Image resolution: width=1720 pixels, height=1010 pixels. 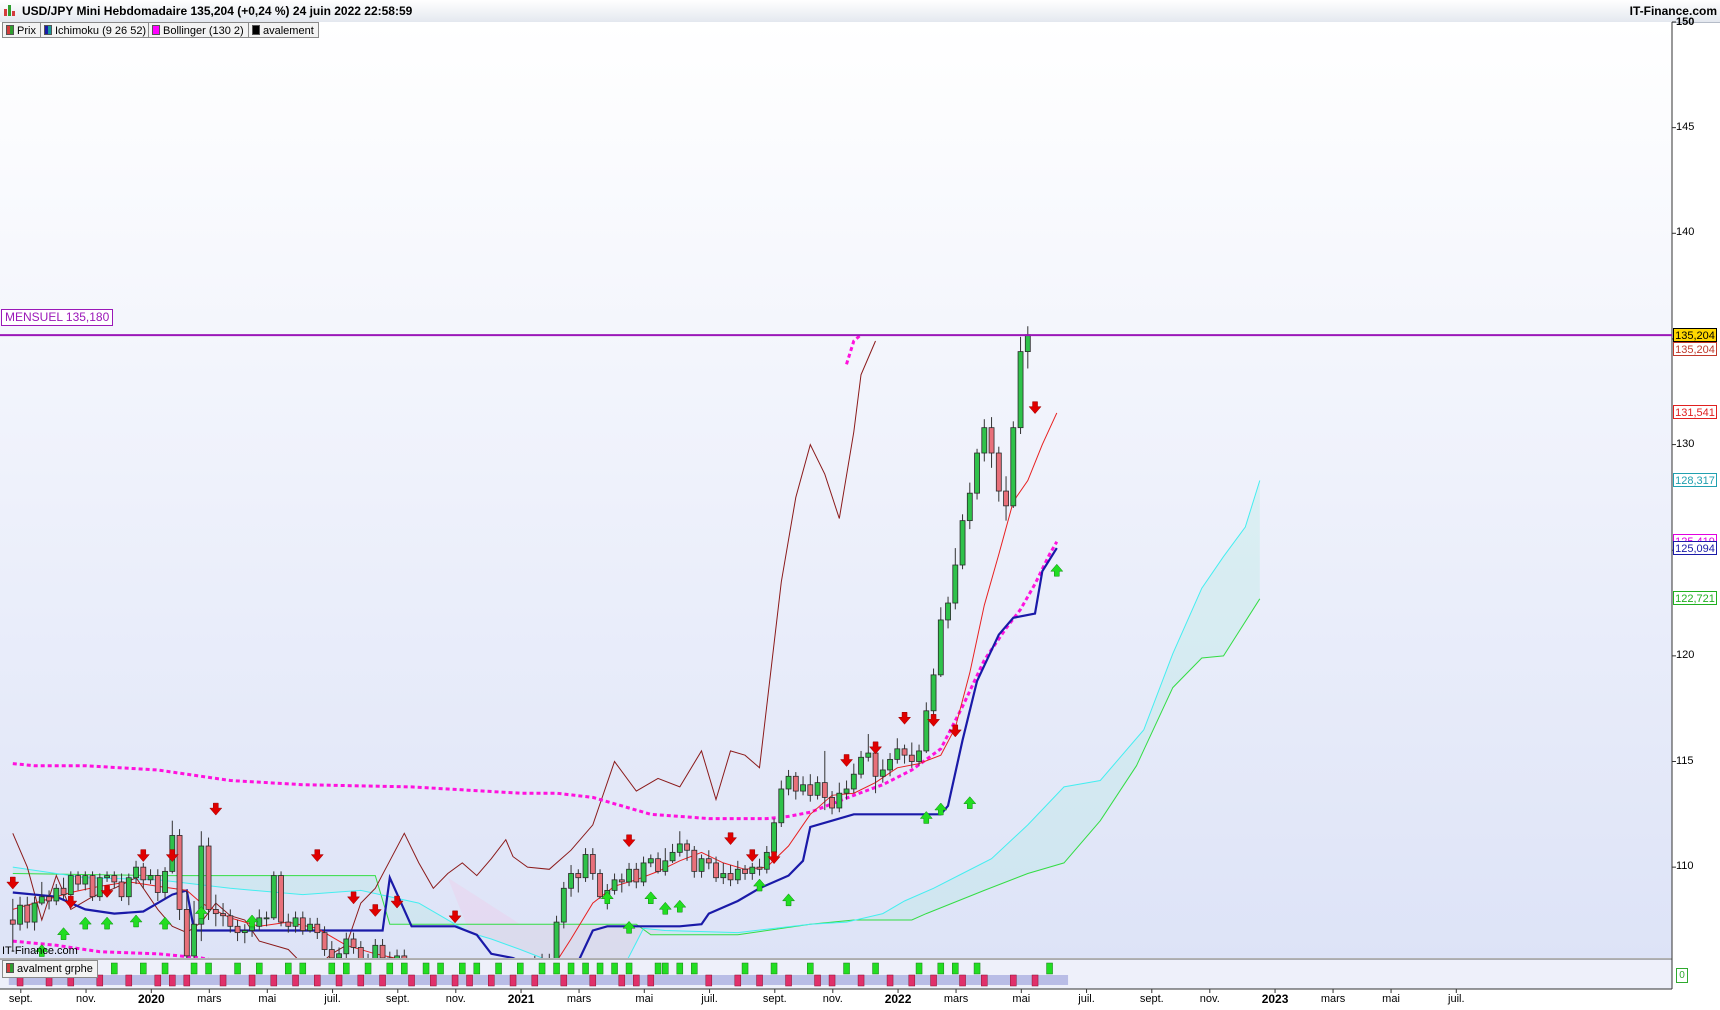 I want to click on x-tick-label: mars, so click(x=579, y=999).